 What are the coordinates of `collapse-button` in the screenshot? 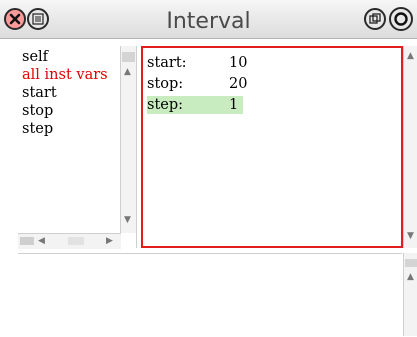 It's located at (375, 19).